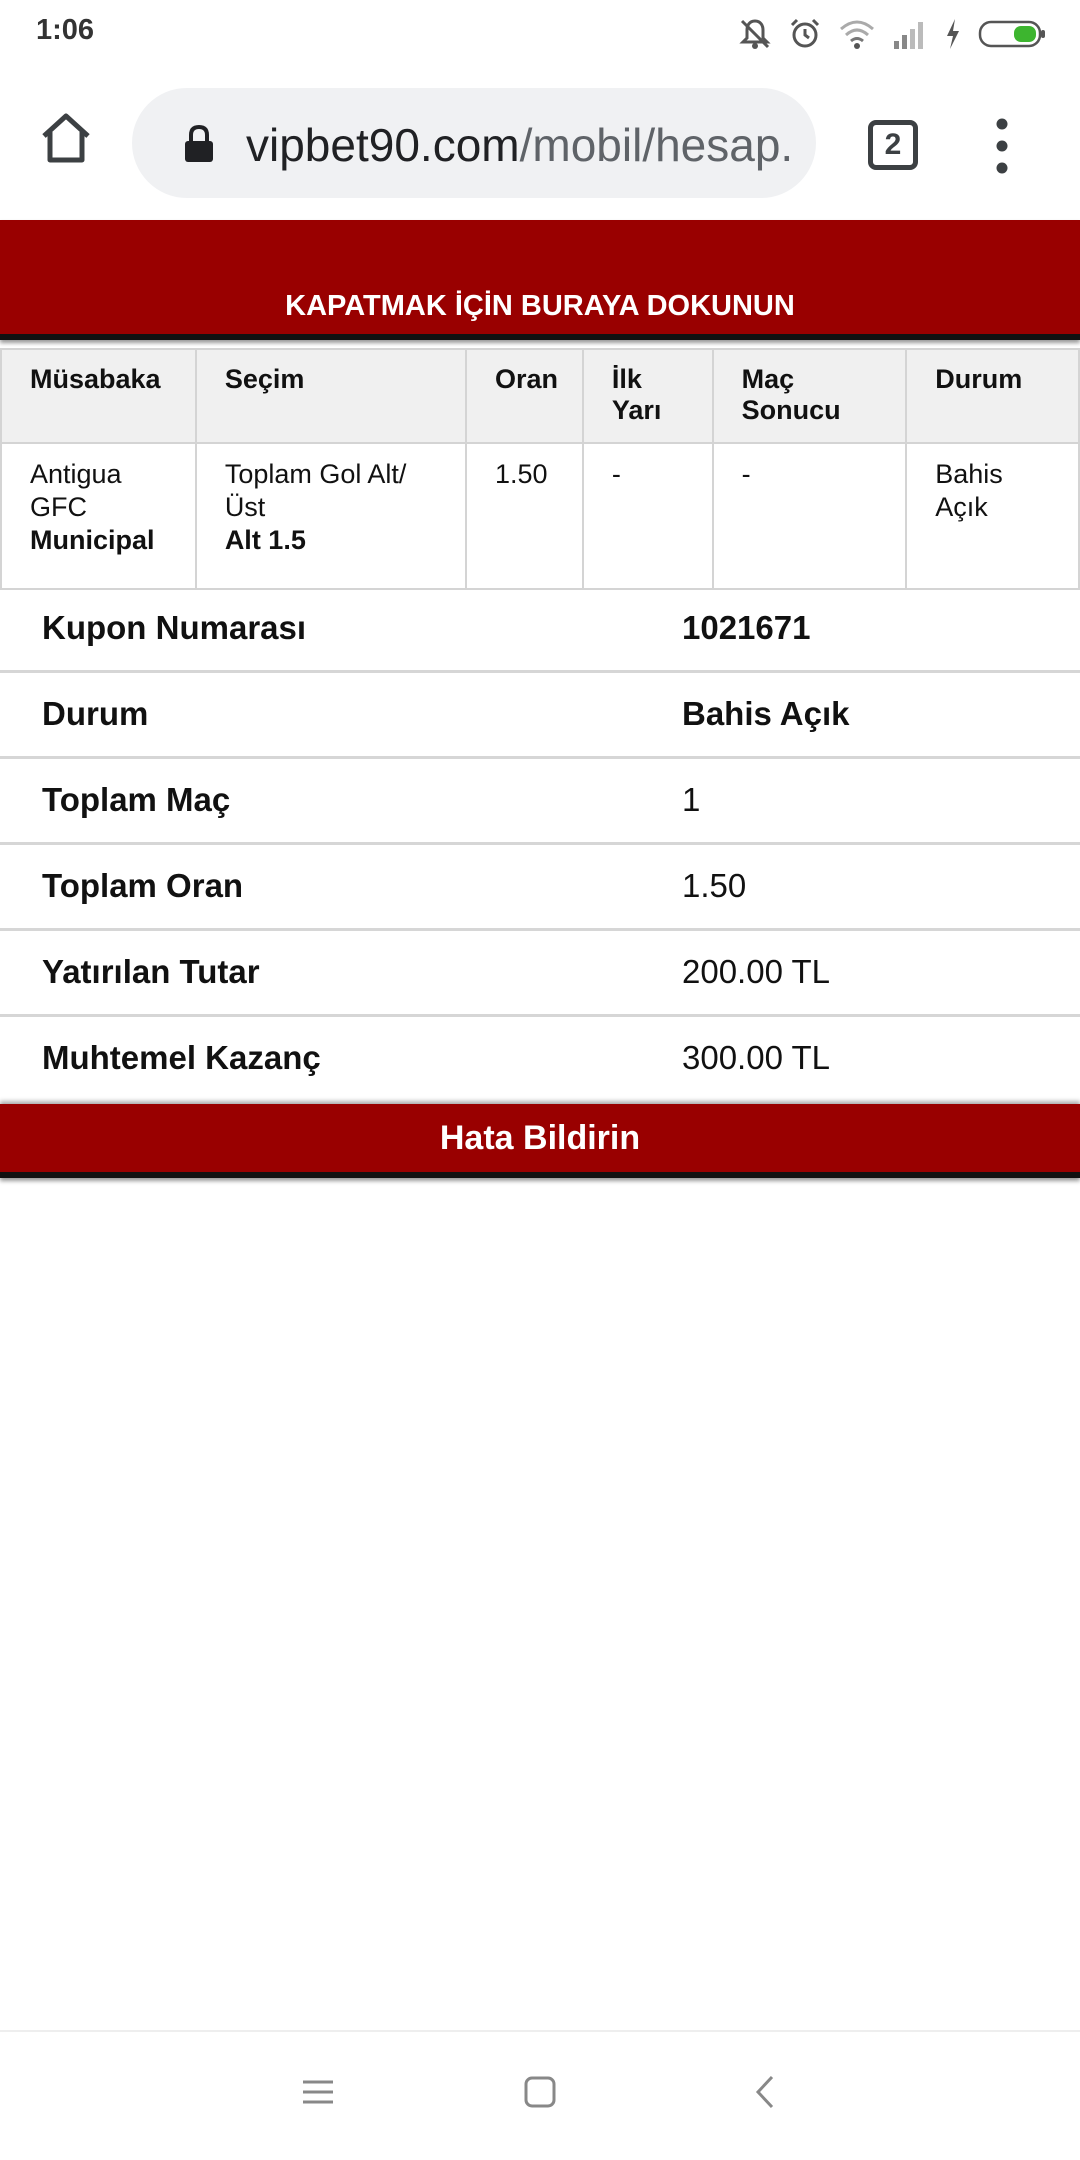 This screenshot has width=1080, height=2160. What do you see at coordinates (768, 379) in the screenshot?
I see `header-result-line1: Maç` at bounding box center [768, 379].